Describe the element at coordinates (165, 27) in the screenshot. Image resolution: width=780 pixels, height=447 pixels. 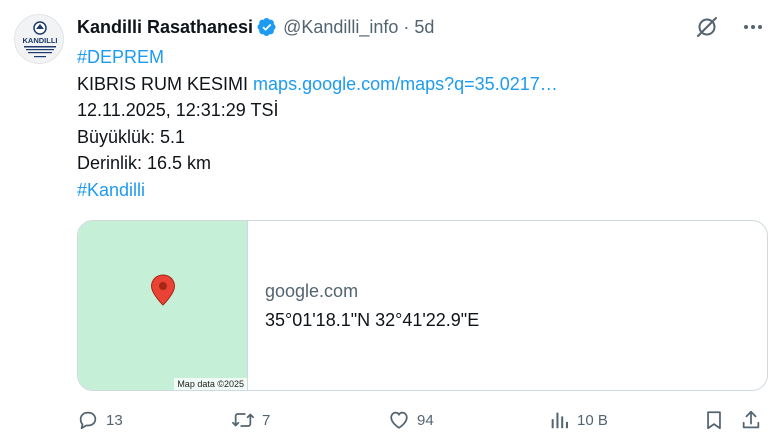
I see `display-name: Kandilli Rasathanesi` at that location.